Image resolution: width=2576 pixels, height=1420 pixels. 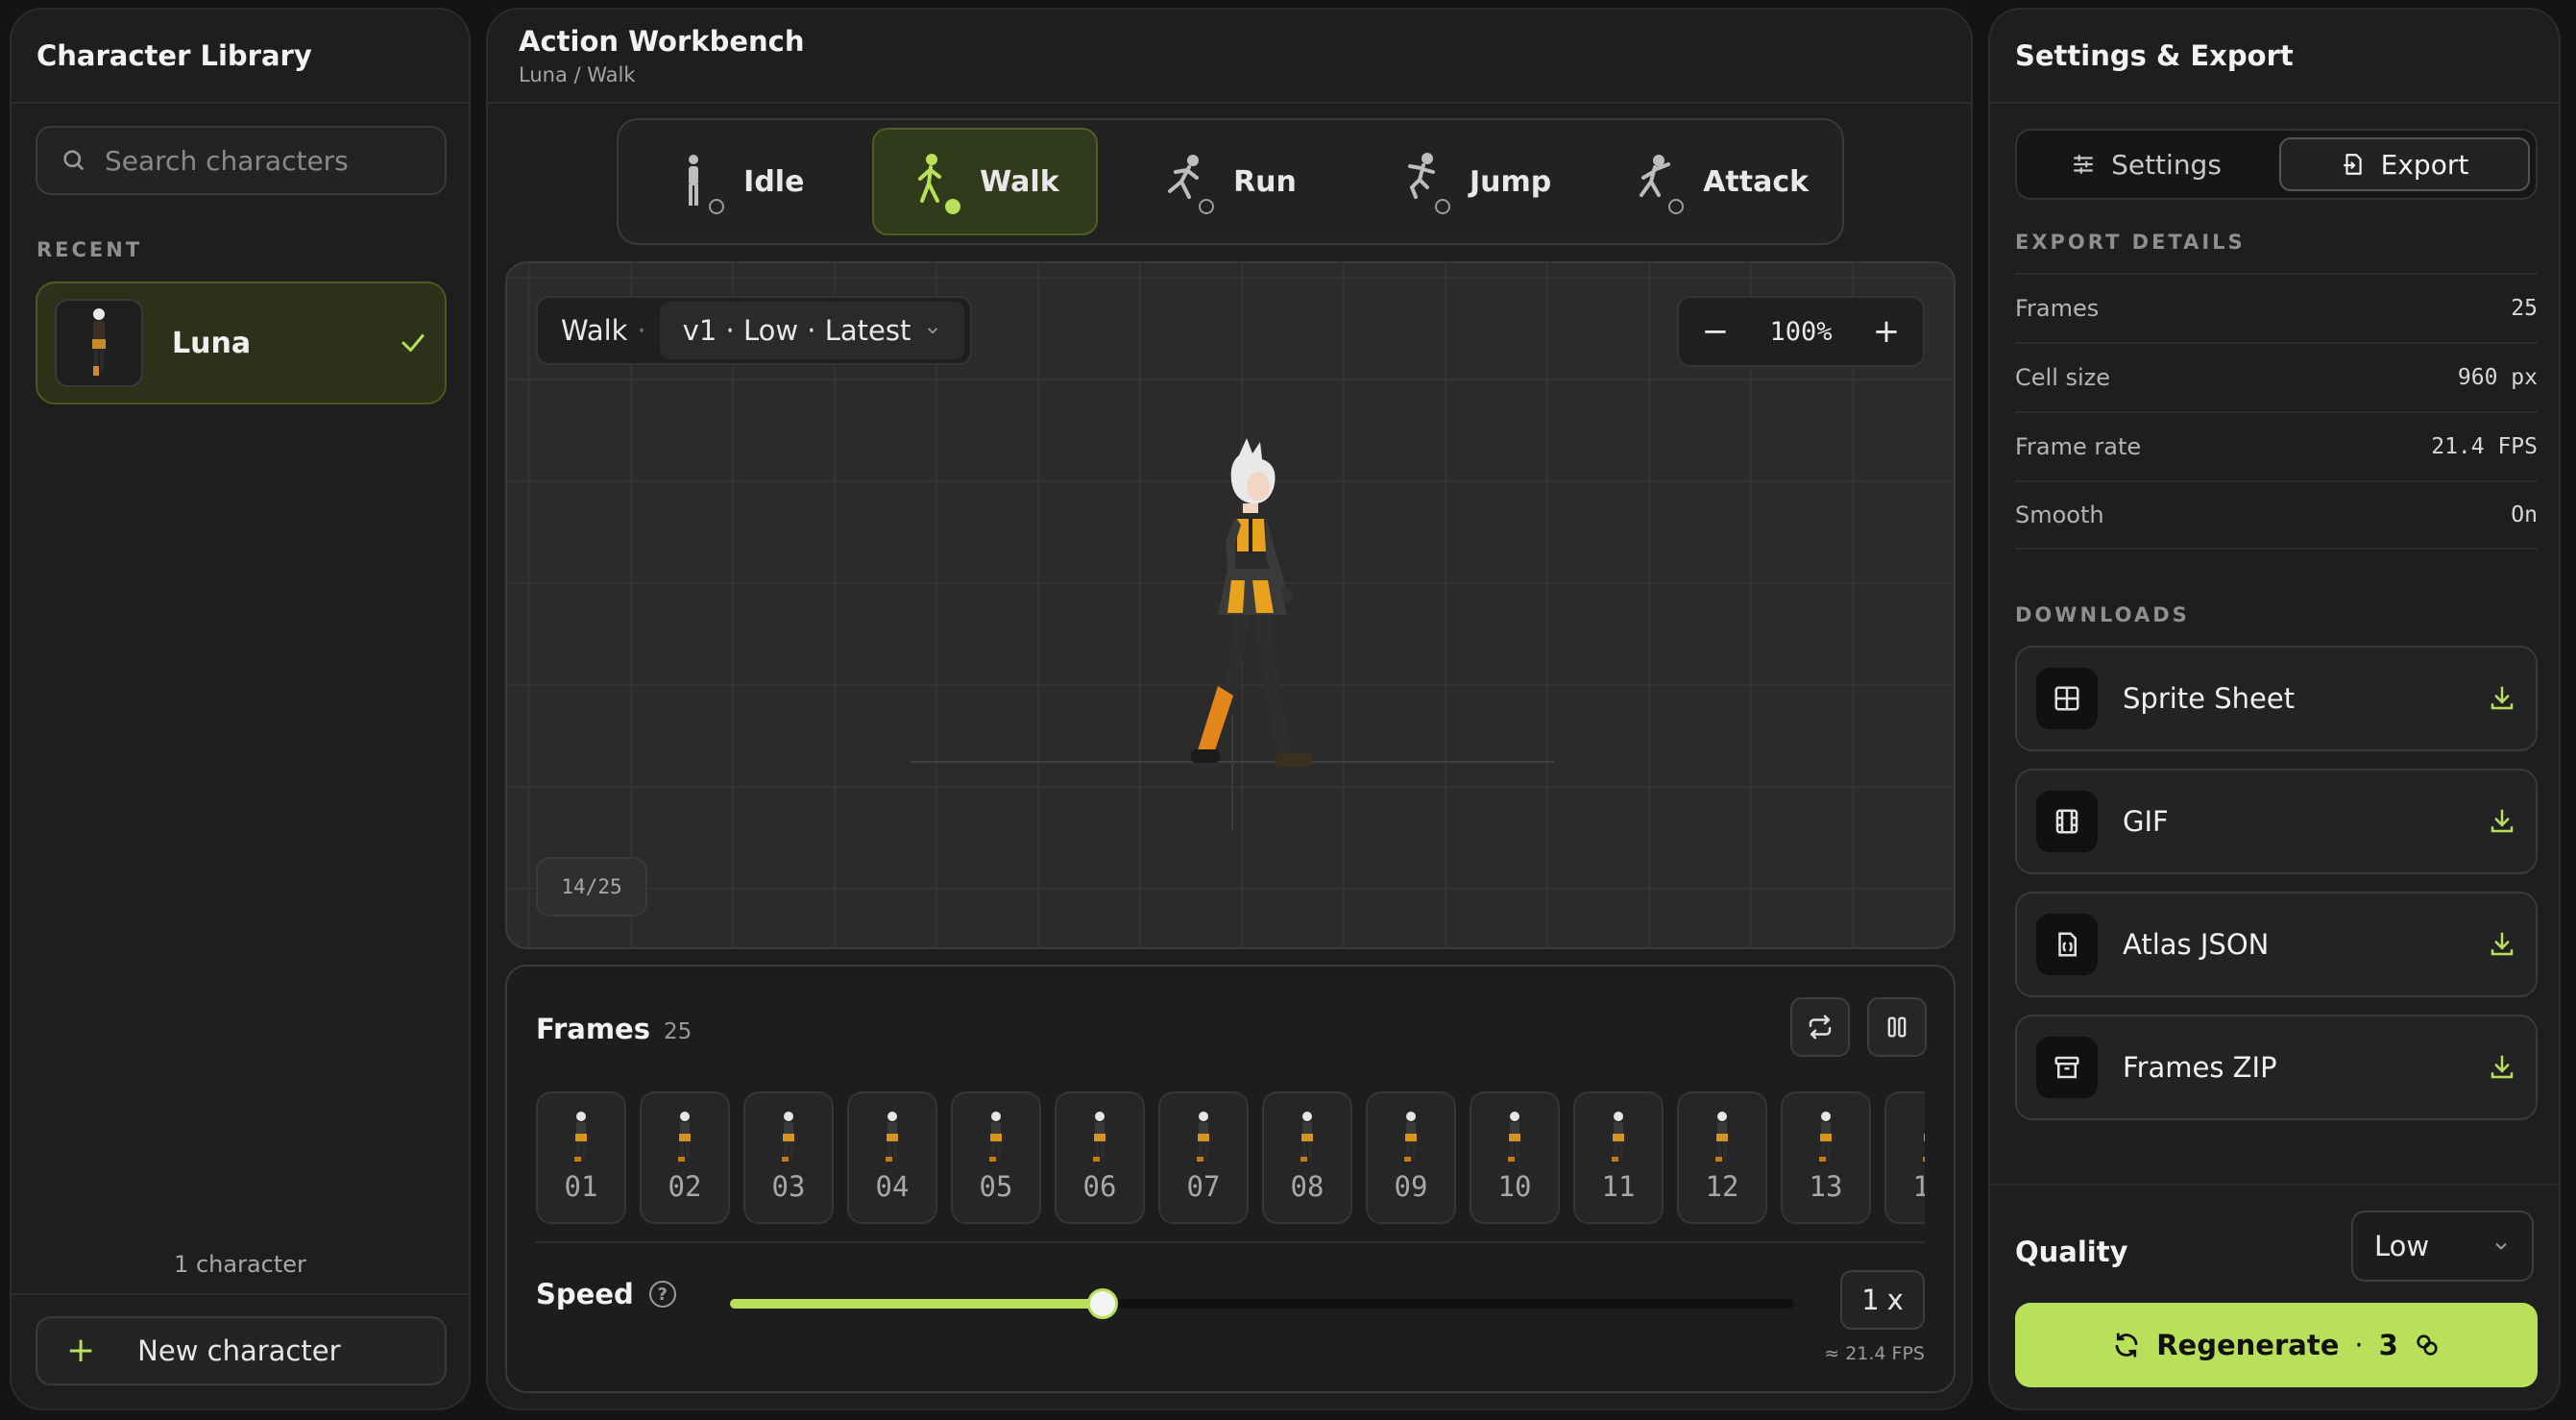 What do you see at coordinates (739, 181) in the screenshot?
I see `action-tab-idle: Idle` at bounding box center [739, 181].